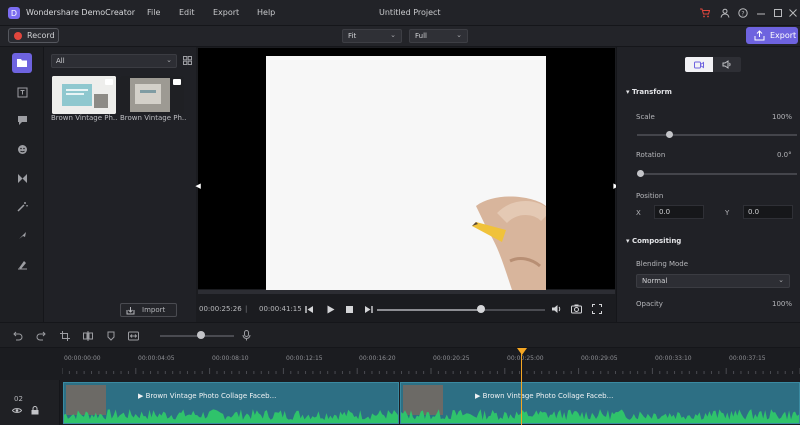  Describe the element at coordinates (783, 35) in the screenshot. I see `export-label: Export` at that location.